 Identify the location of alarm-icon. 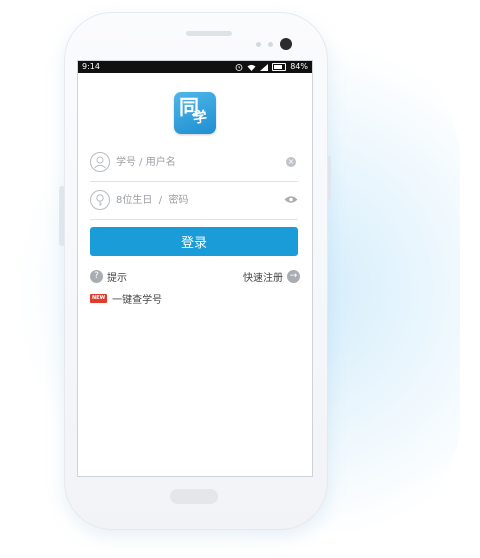
(239, 67).